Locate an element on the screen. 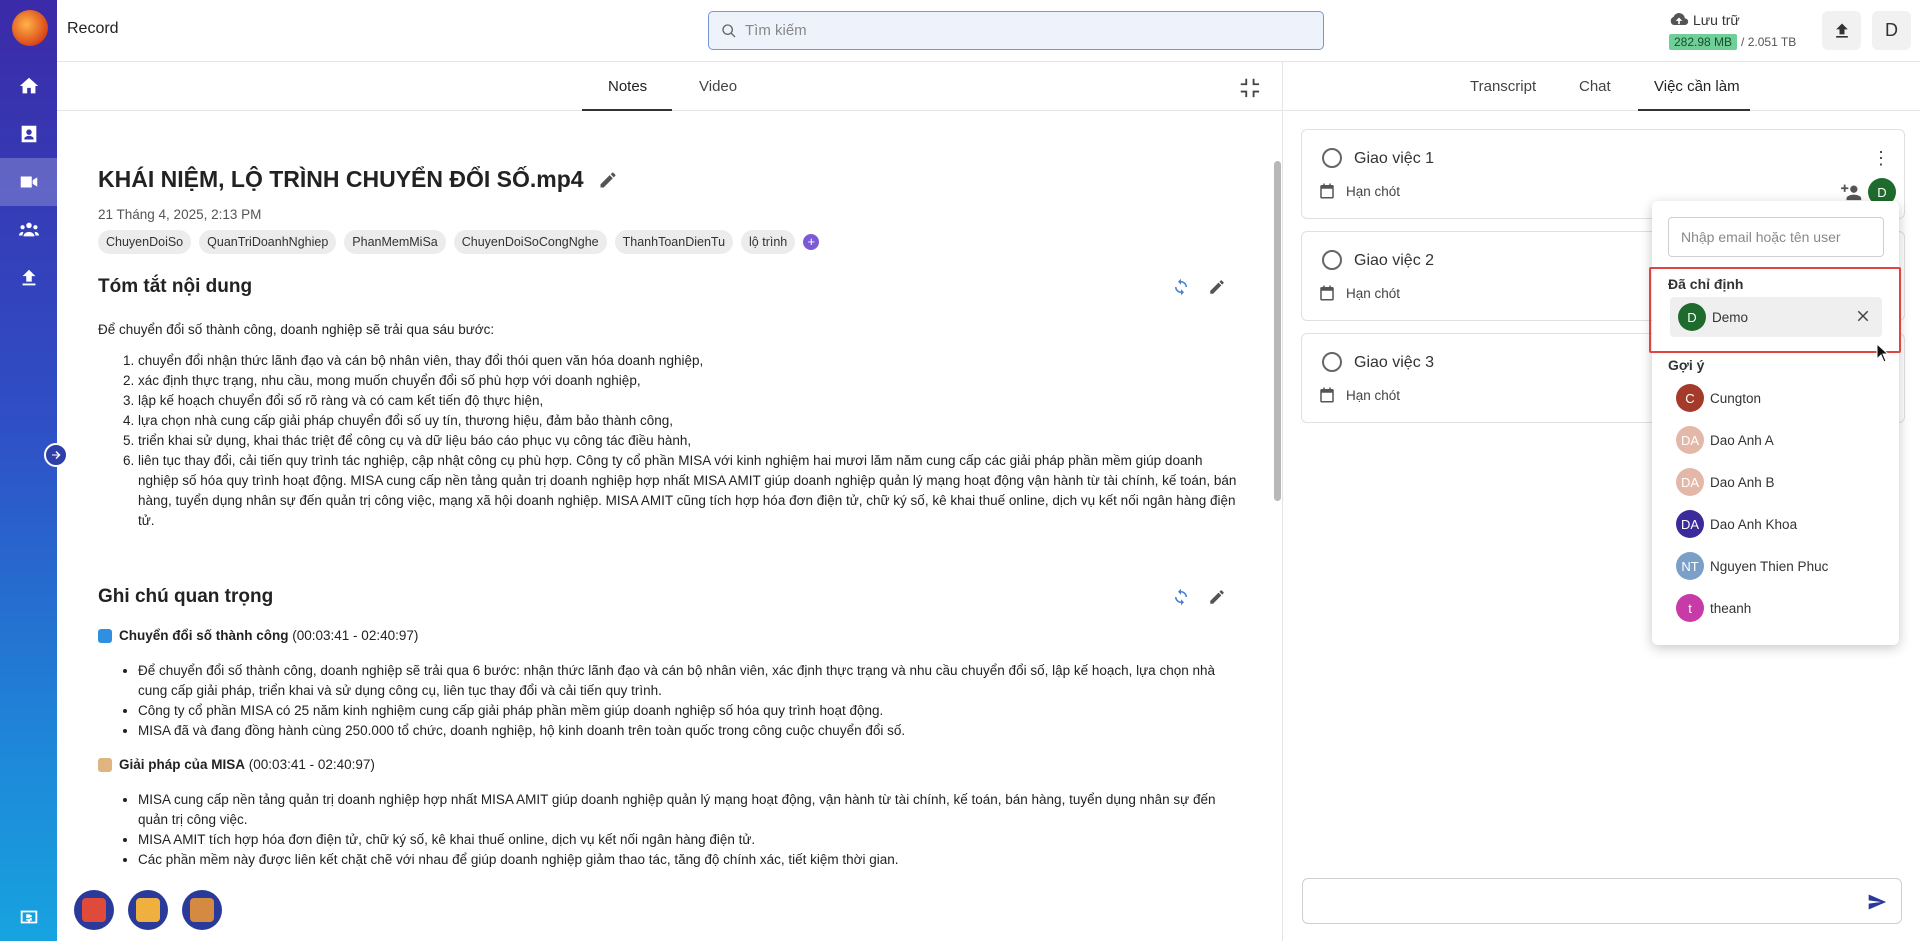 The width and height of the screenshot is (1920, 941). section-title: Chuyển đổi số thành công is located at coordinates (204, 635).